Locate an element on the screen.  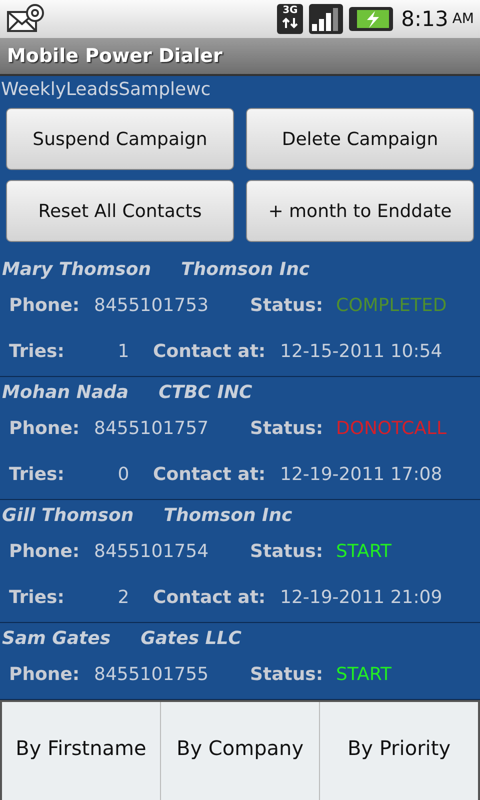
sort-menu-item: By Company is located at coordinates (240, 751).